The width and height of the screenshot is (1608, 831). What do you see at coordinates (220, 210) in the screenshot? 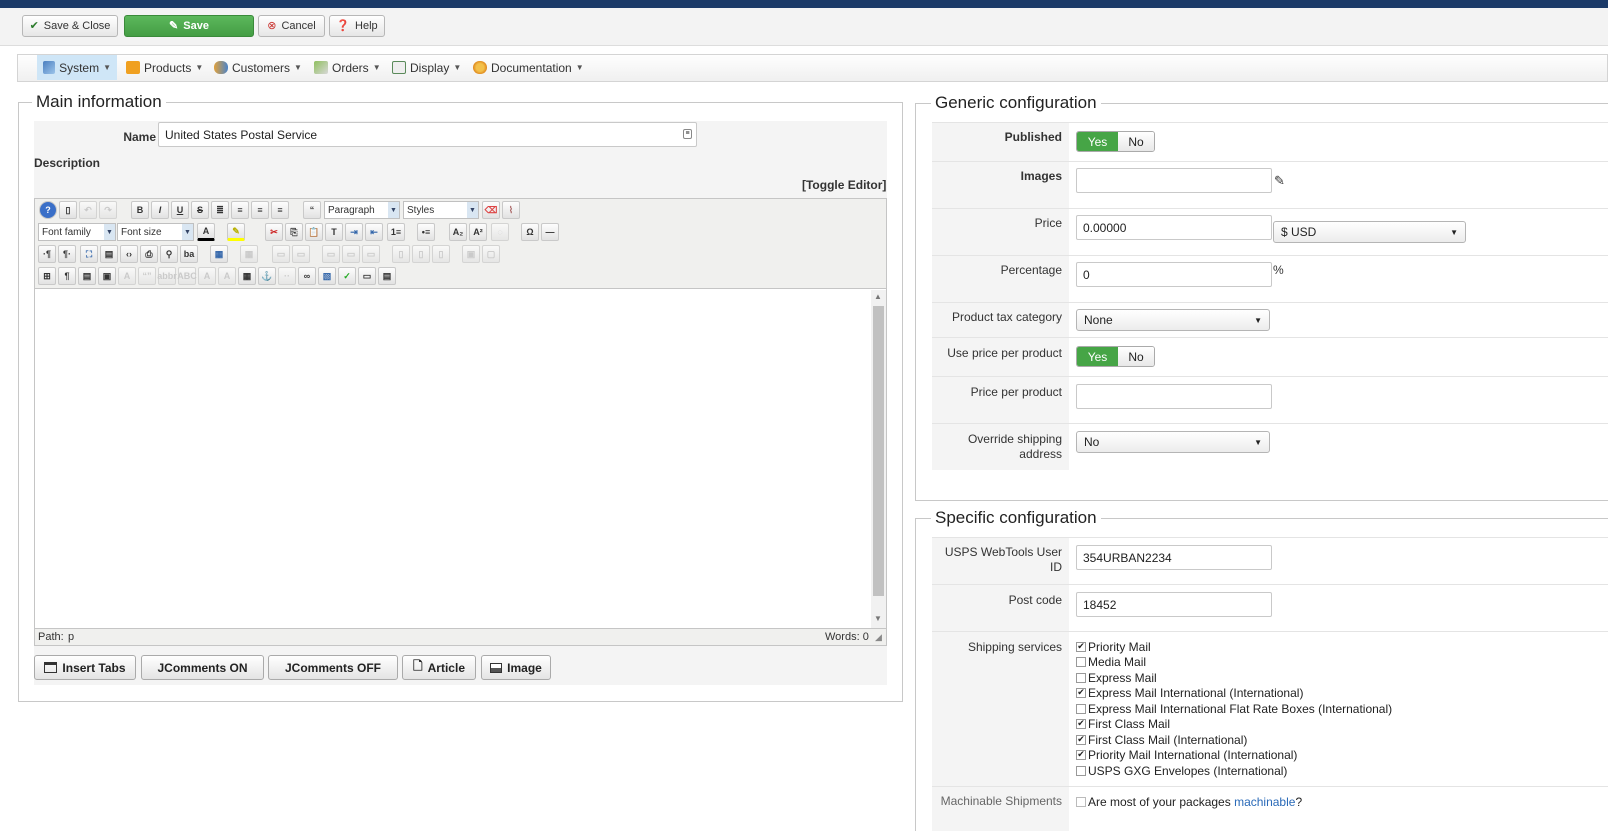
I see `align-justify-icon: ≣` at bounding box center [220, 210].